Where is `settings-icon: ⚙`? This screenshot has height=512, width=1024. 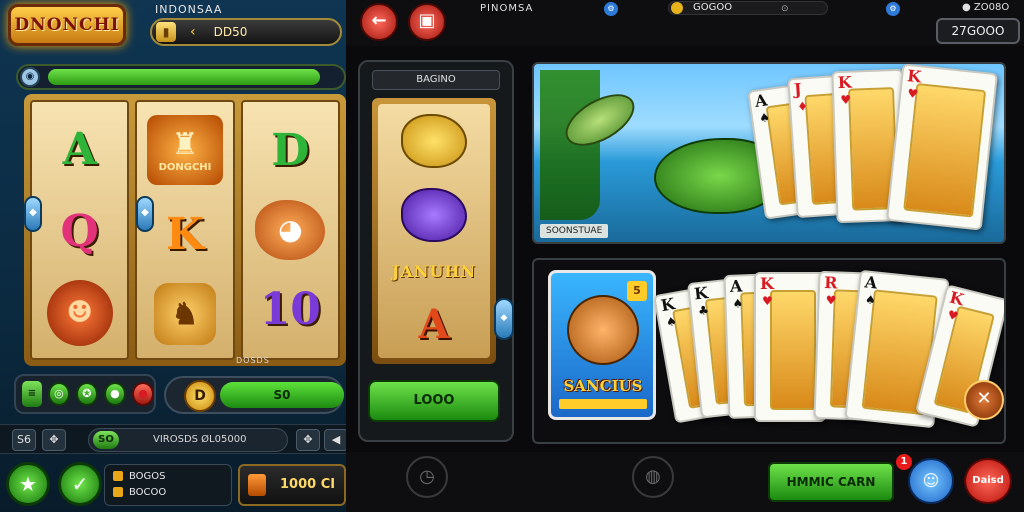
settings-icon: ⚙ is located at coordinates (611, 9).